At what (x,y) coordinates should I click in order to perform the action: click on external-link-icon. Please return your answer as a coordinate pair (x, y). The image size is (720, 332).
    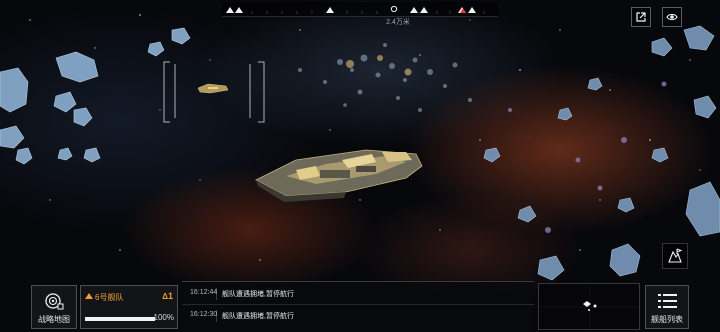
    Looking at the image, I should click on (641, 17).